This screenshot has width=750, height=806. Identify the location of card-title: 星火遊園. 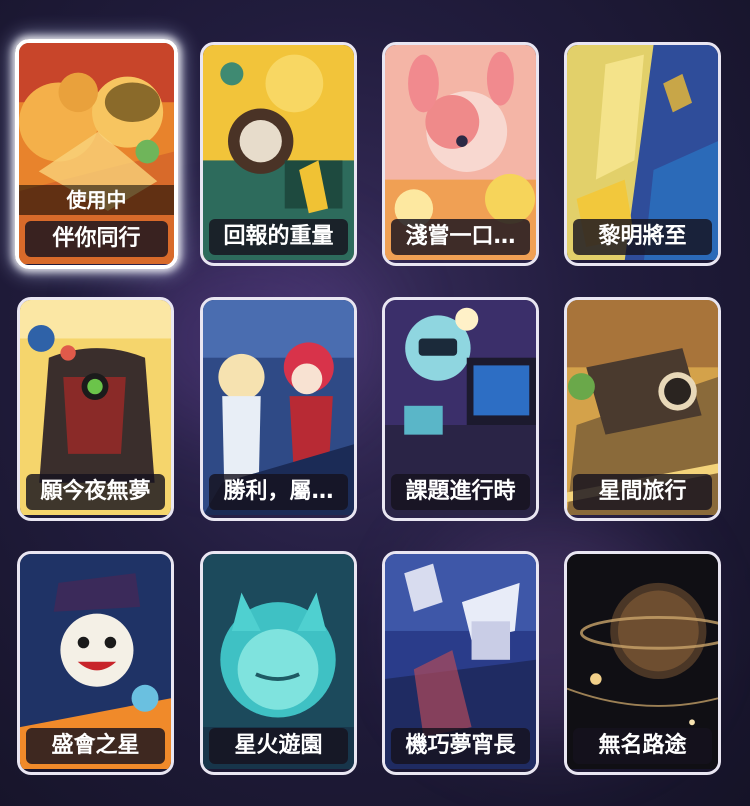
(278, 746).